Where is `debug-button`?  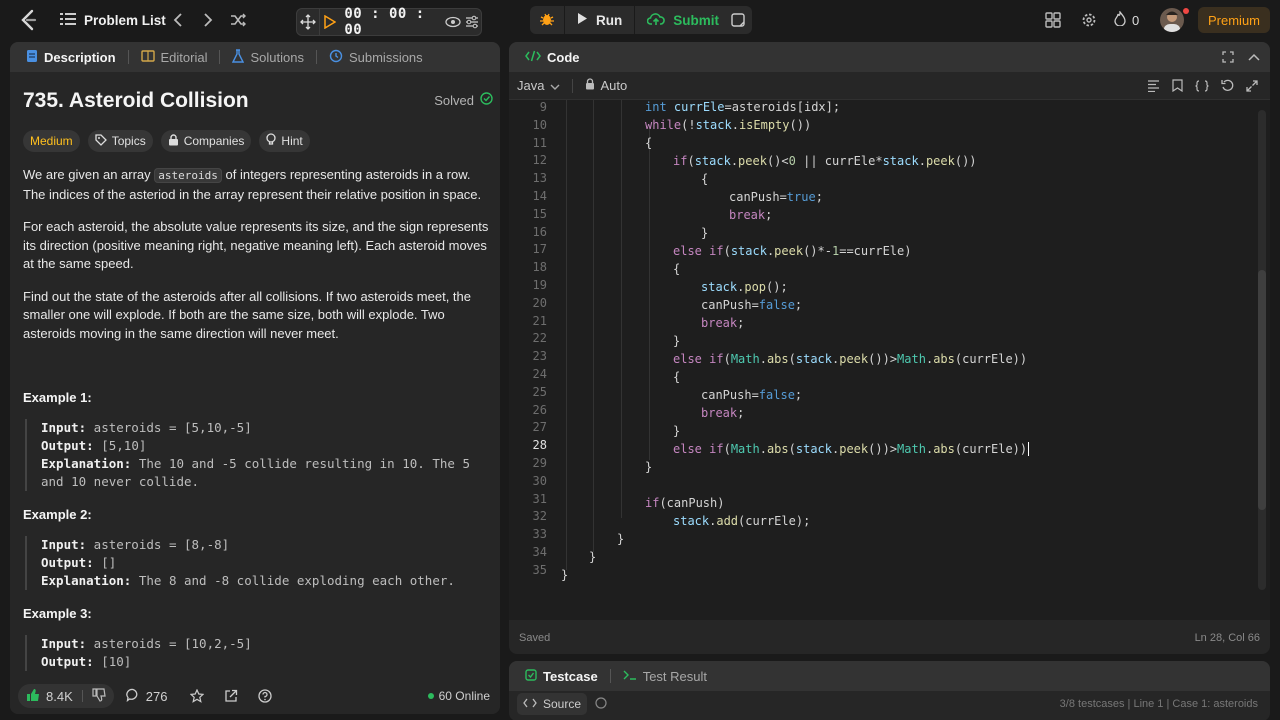 debug-button is located at coordinates (547, 20).